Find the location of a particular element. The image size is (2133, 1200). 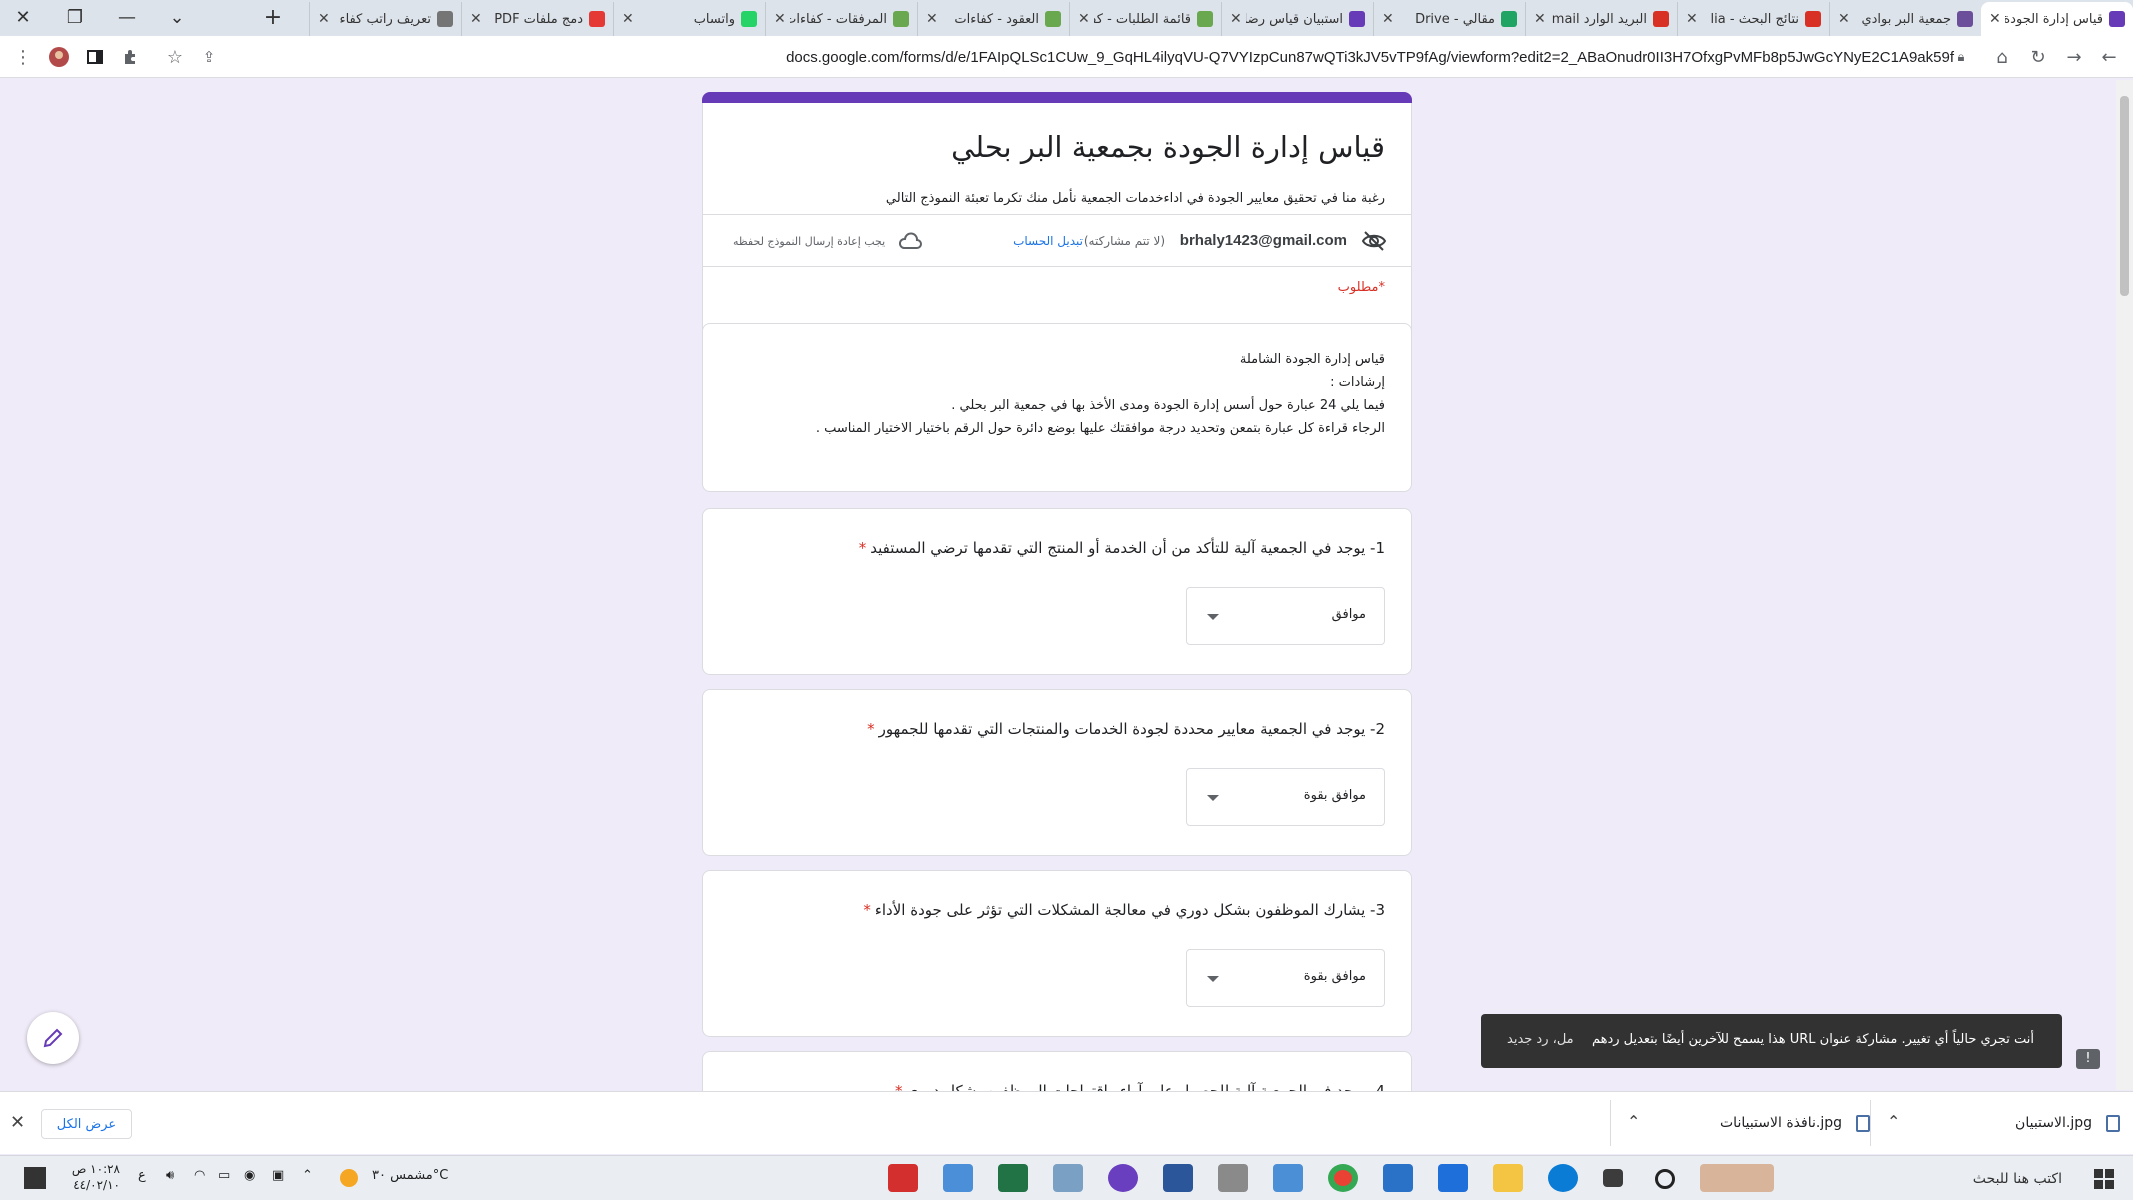

tray-app-icon: ▣ is located at coordinates (278, 1175).